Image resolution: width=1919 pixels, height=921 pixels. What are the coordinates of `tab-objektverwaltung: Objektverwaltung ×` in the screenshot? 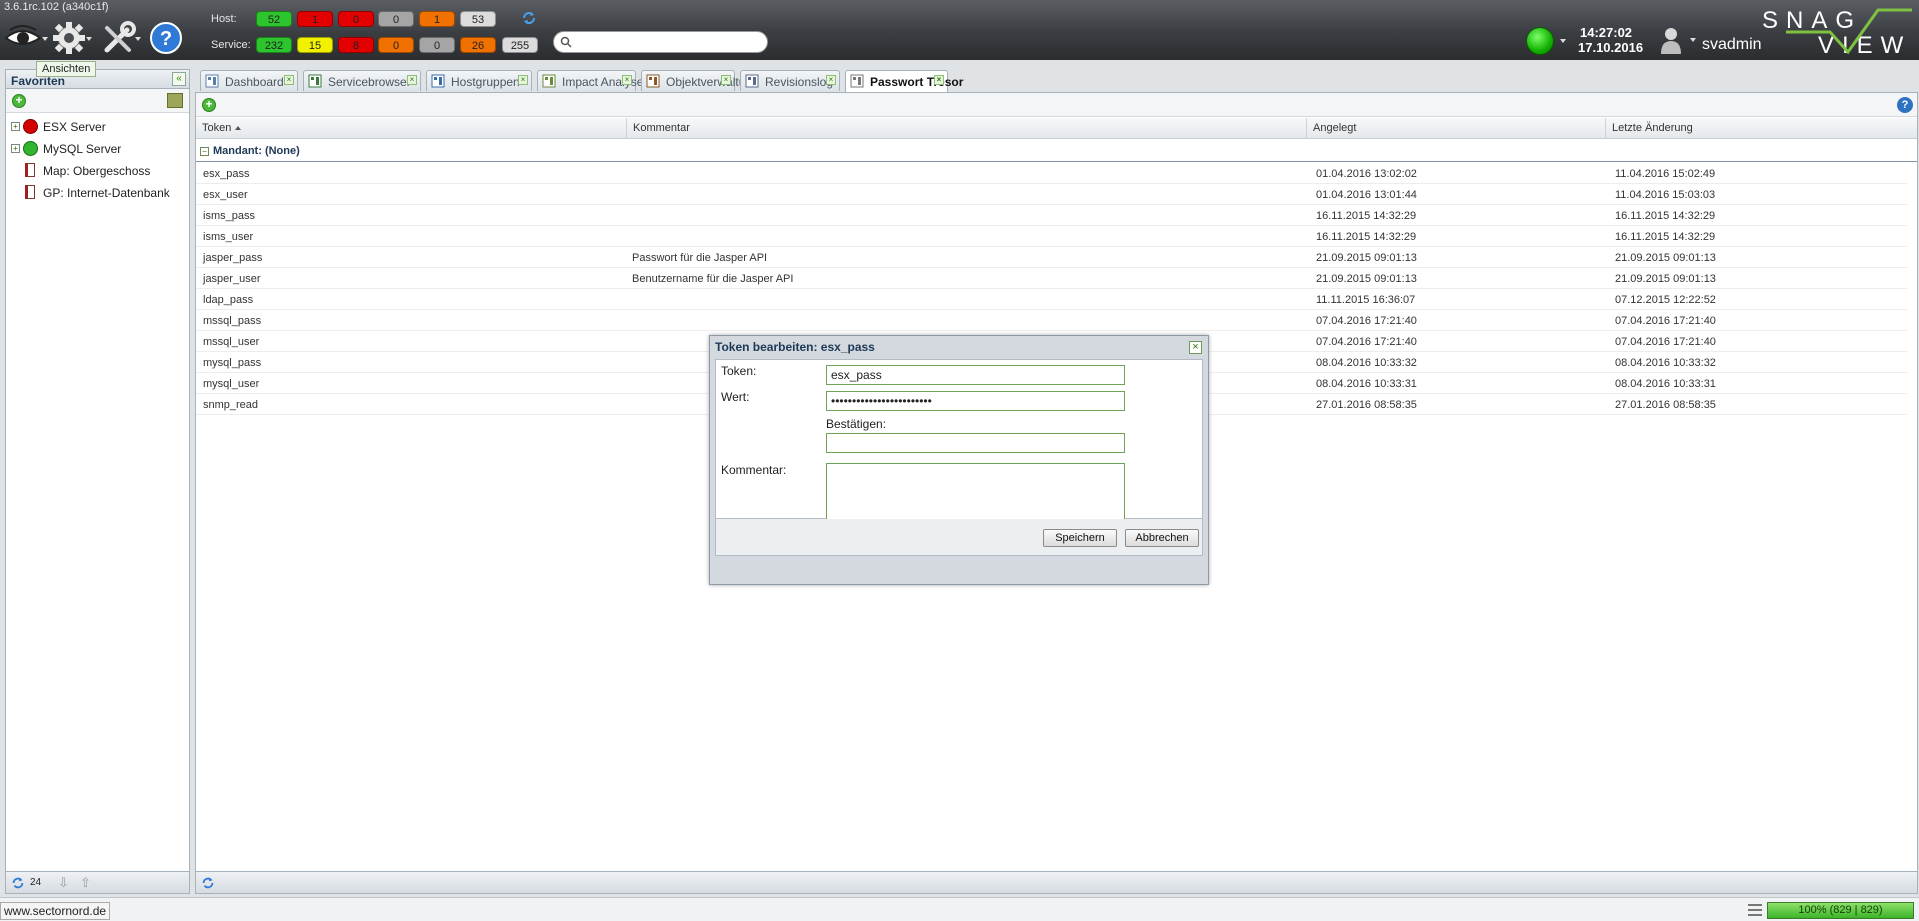 It's located at (700, 80).